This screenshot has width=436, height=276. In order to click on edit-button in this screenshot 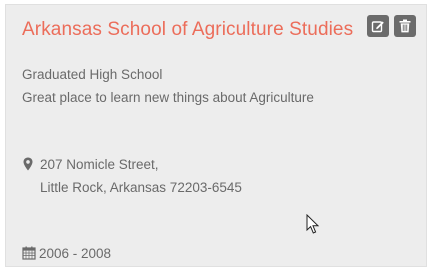, I will do `click(378, 26)`.